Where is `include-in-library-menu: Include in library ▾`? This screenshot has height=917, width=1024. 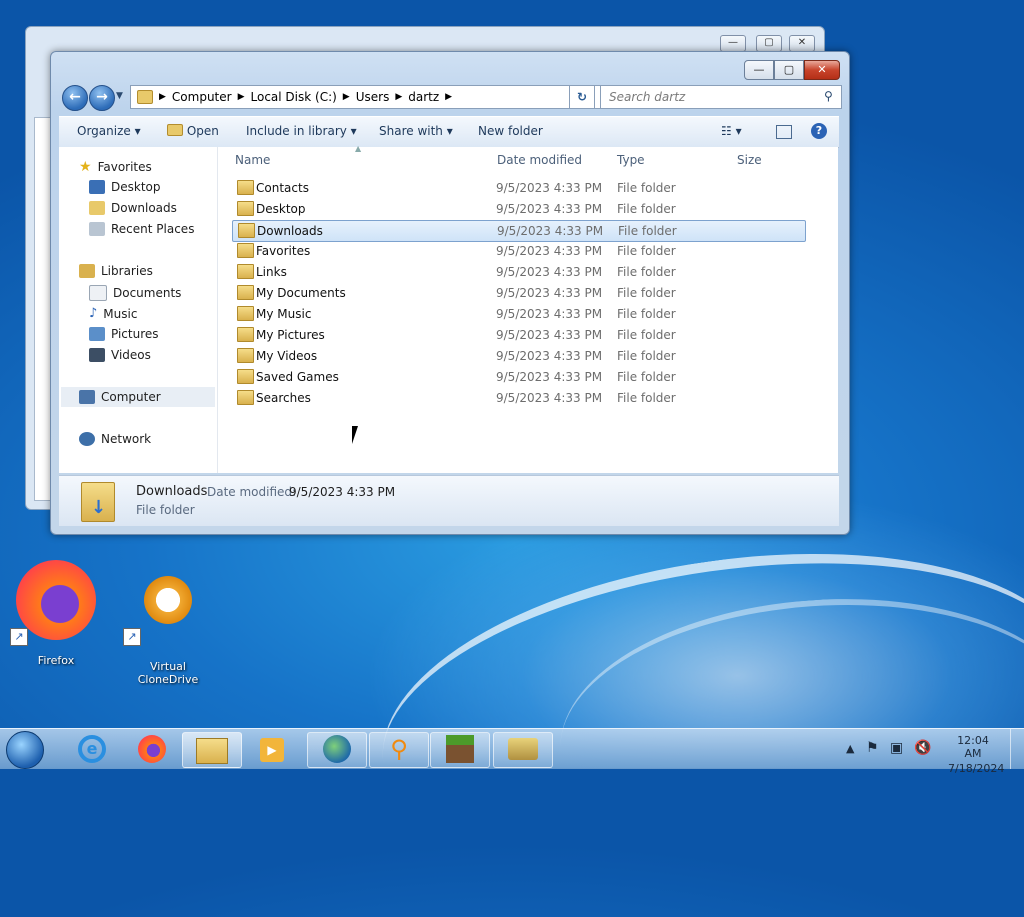 include-in-library-menu: Include in library ▾ is located at coordinates (301, 131).